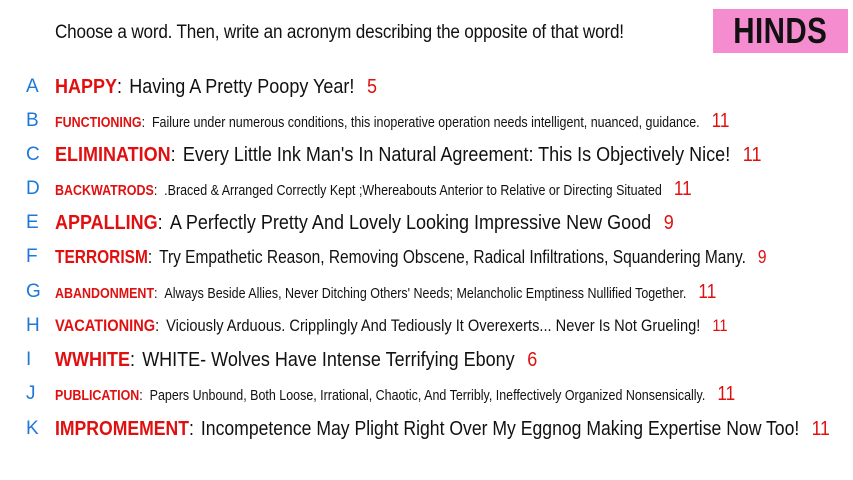 This screenshot has height=480, width=853. I want to click on entry-word: BACKWATRODS, so click(104, 190).